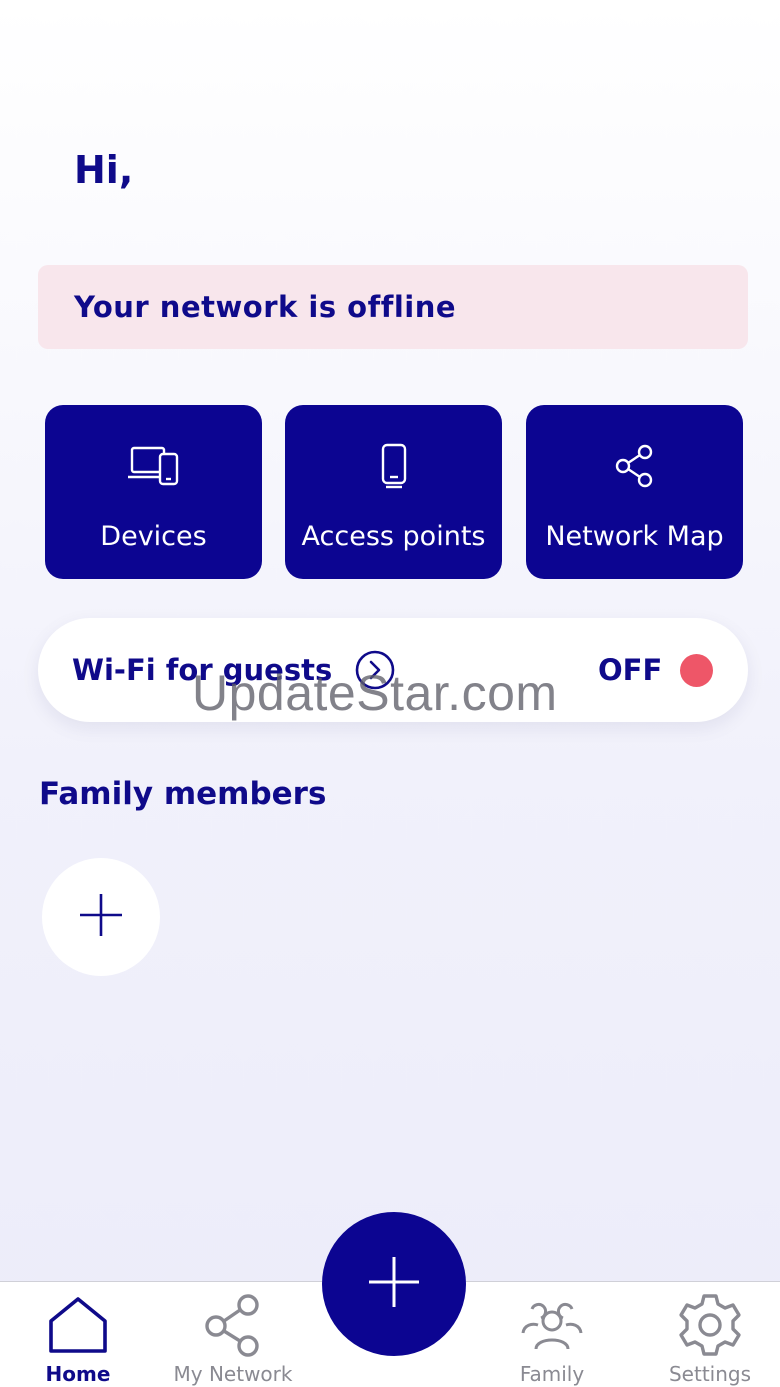  What do you see at coordinates (153, 492) in the screenshot?
I see `devices-tile: Devices` at bounding box center [153, 492].